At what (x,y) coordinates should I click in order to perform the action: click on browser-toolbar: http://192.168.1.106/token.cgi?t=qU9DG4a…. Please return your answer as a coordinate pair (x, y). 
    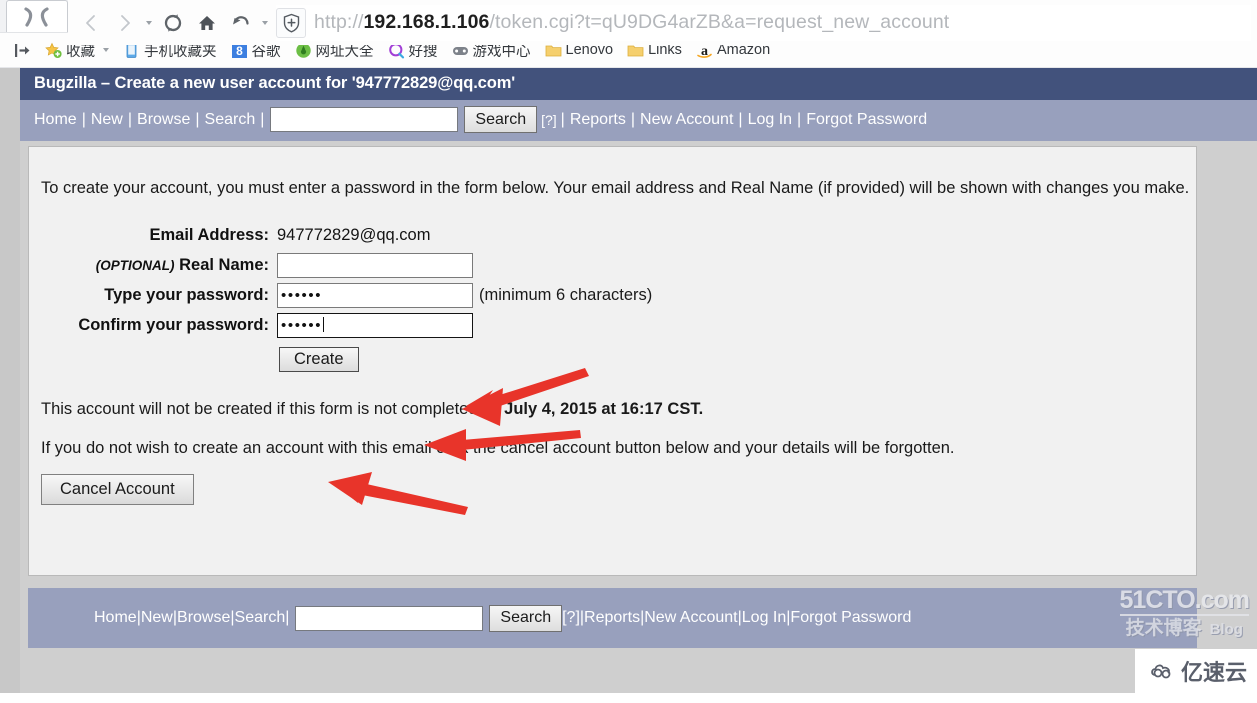
    Looking at the image, I should click on (662, 22).